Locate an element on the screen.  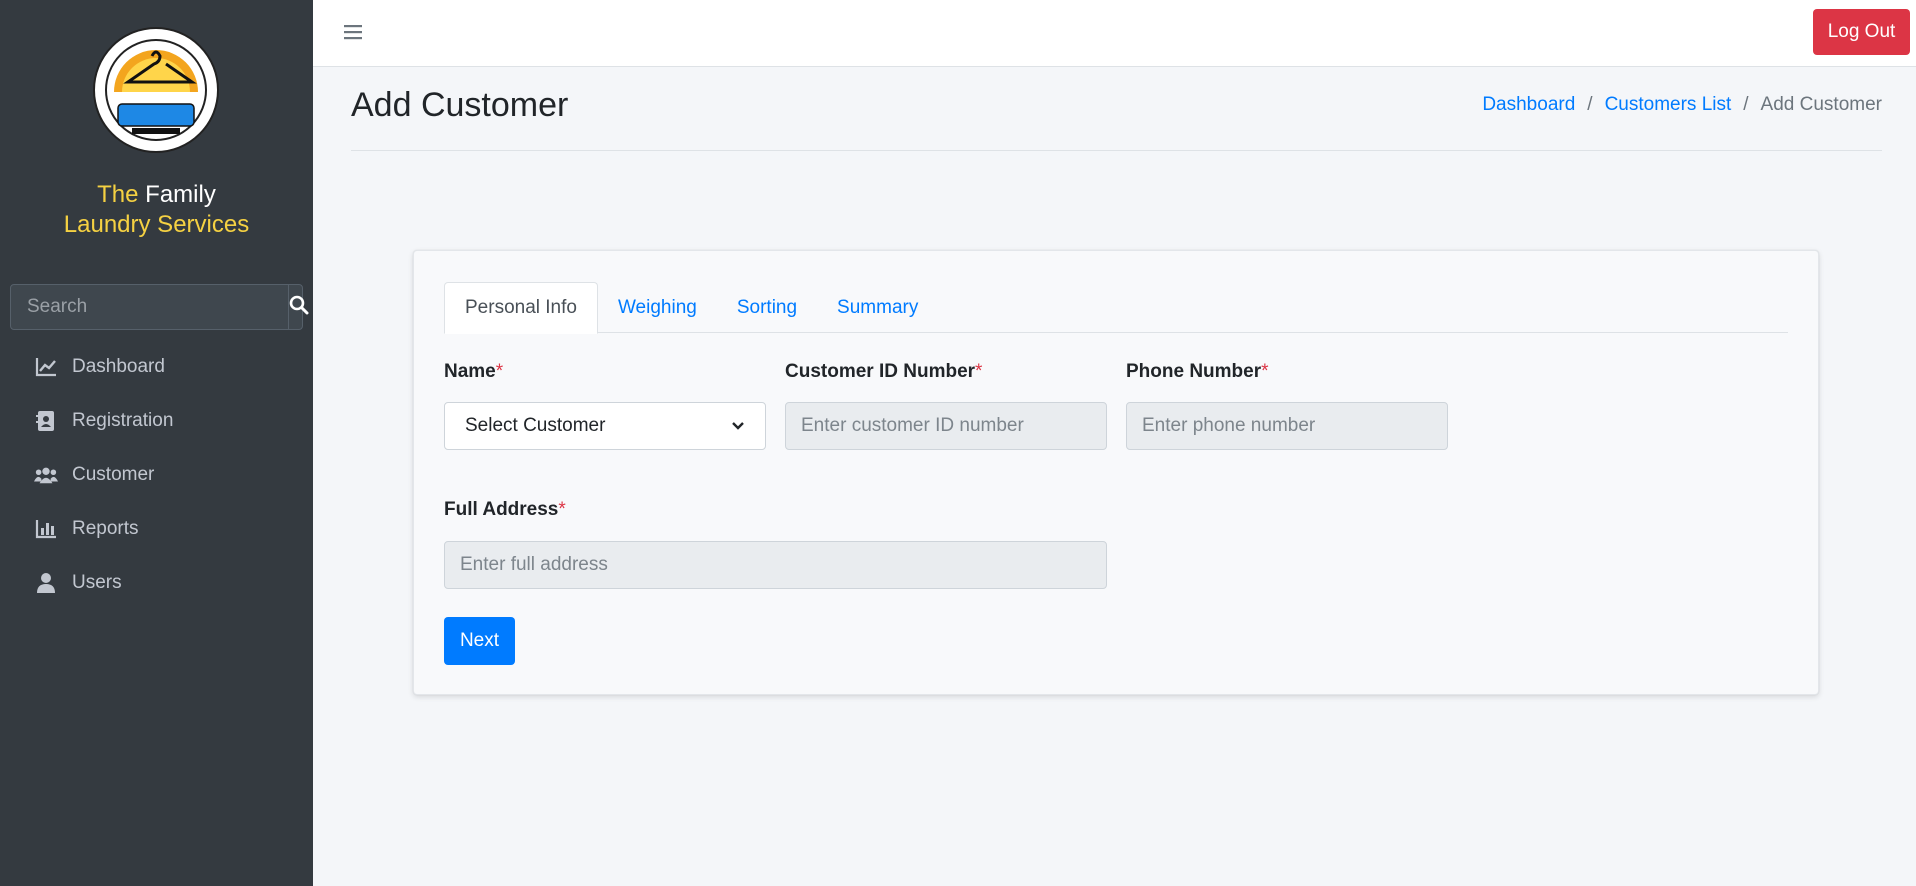
sidebar-item-customer: Customer is located at coordinates (156, 475).